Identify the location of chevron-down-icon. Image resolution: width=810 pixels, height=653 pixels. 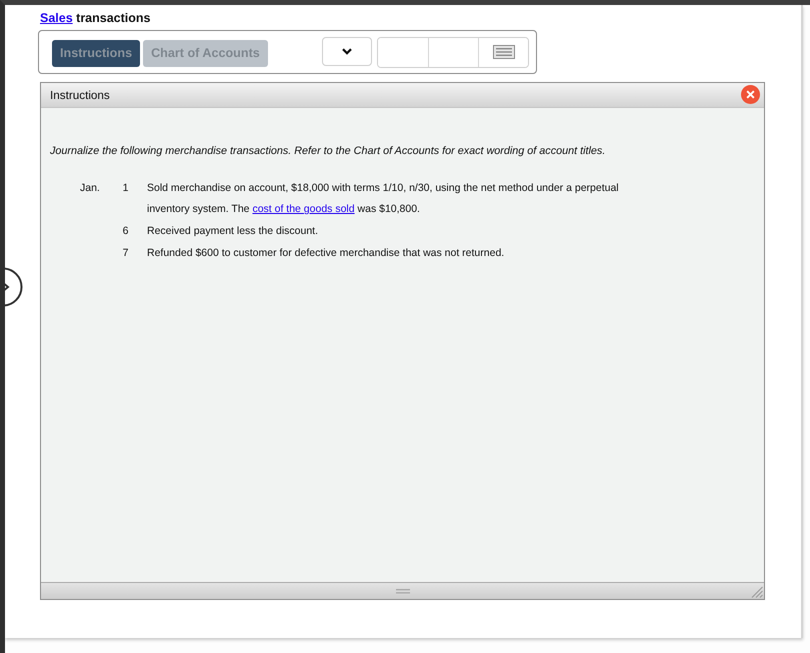
(347, 51).